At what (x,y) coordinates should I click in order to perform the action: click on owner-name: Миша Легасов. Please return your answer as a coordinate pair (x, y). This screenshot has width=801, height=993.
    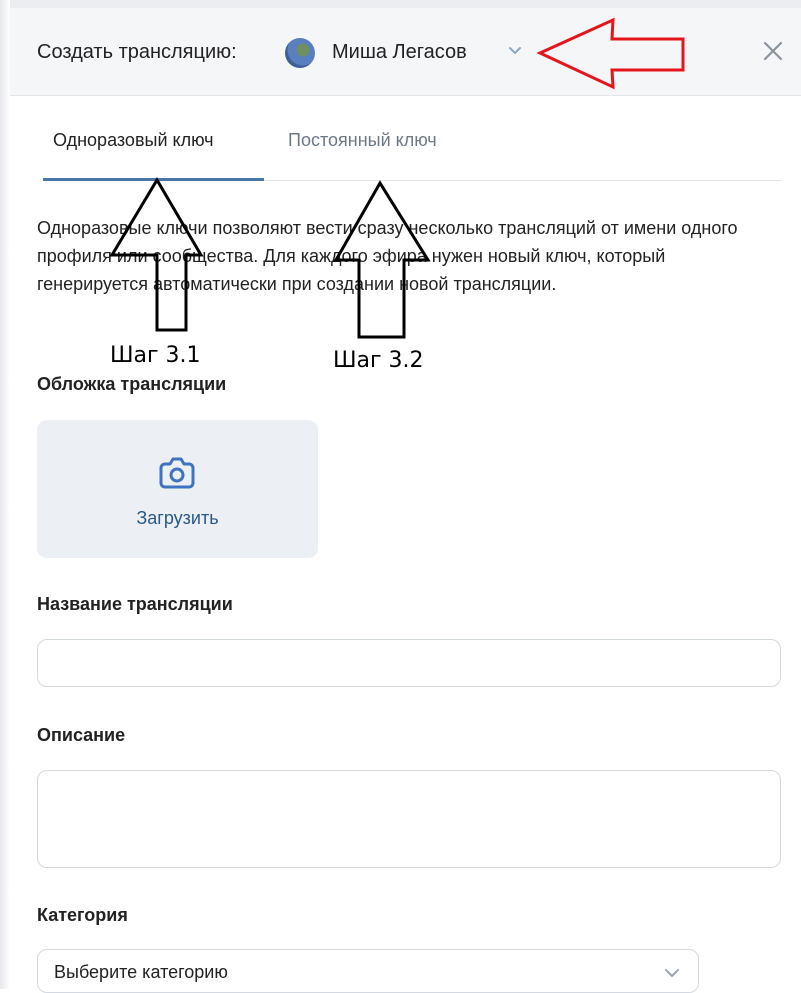
    Looking at the image, I should click on (399, 52).